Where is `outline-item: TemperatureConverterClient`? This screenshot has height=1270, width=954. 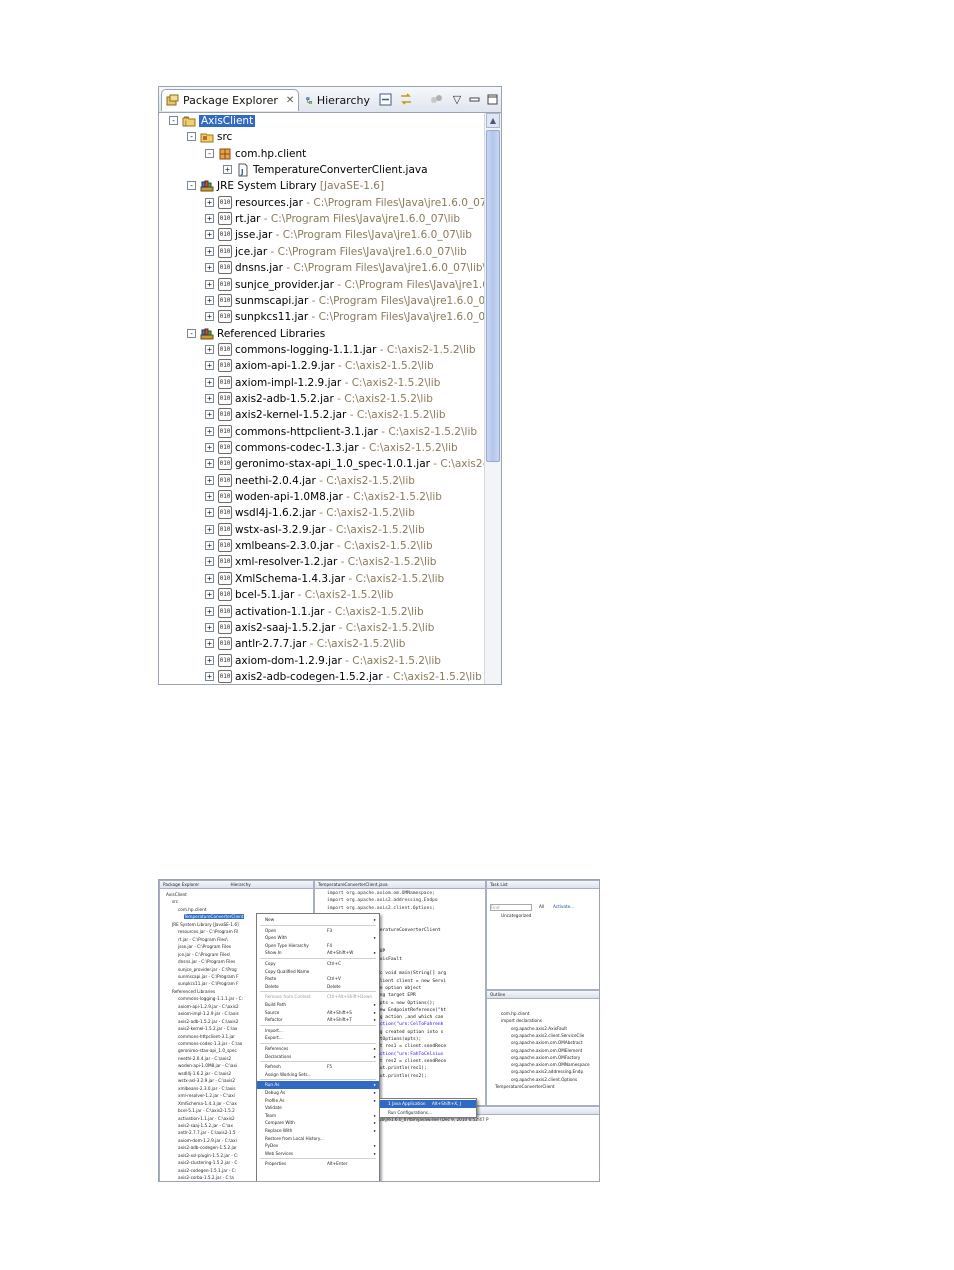 outline-item: TemperatureConverterClient is located at coordinates (525, 1086).